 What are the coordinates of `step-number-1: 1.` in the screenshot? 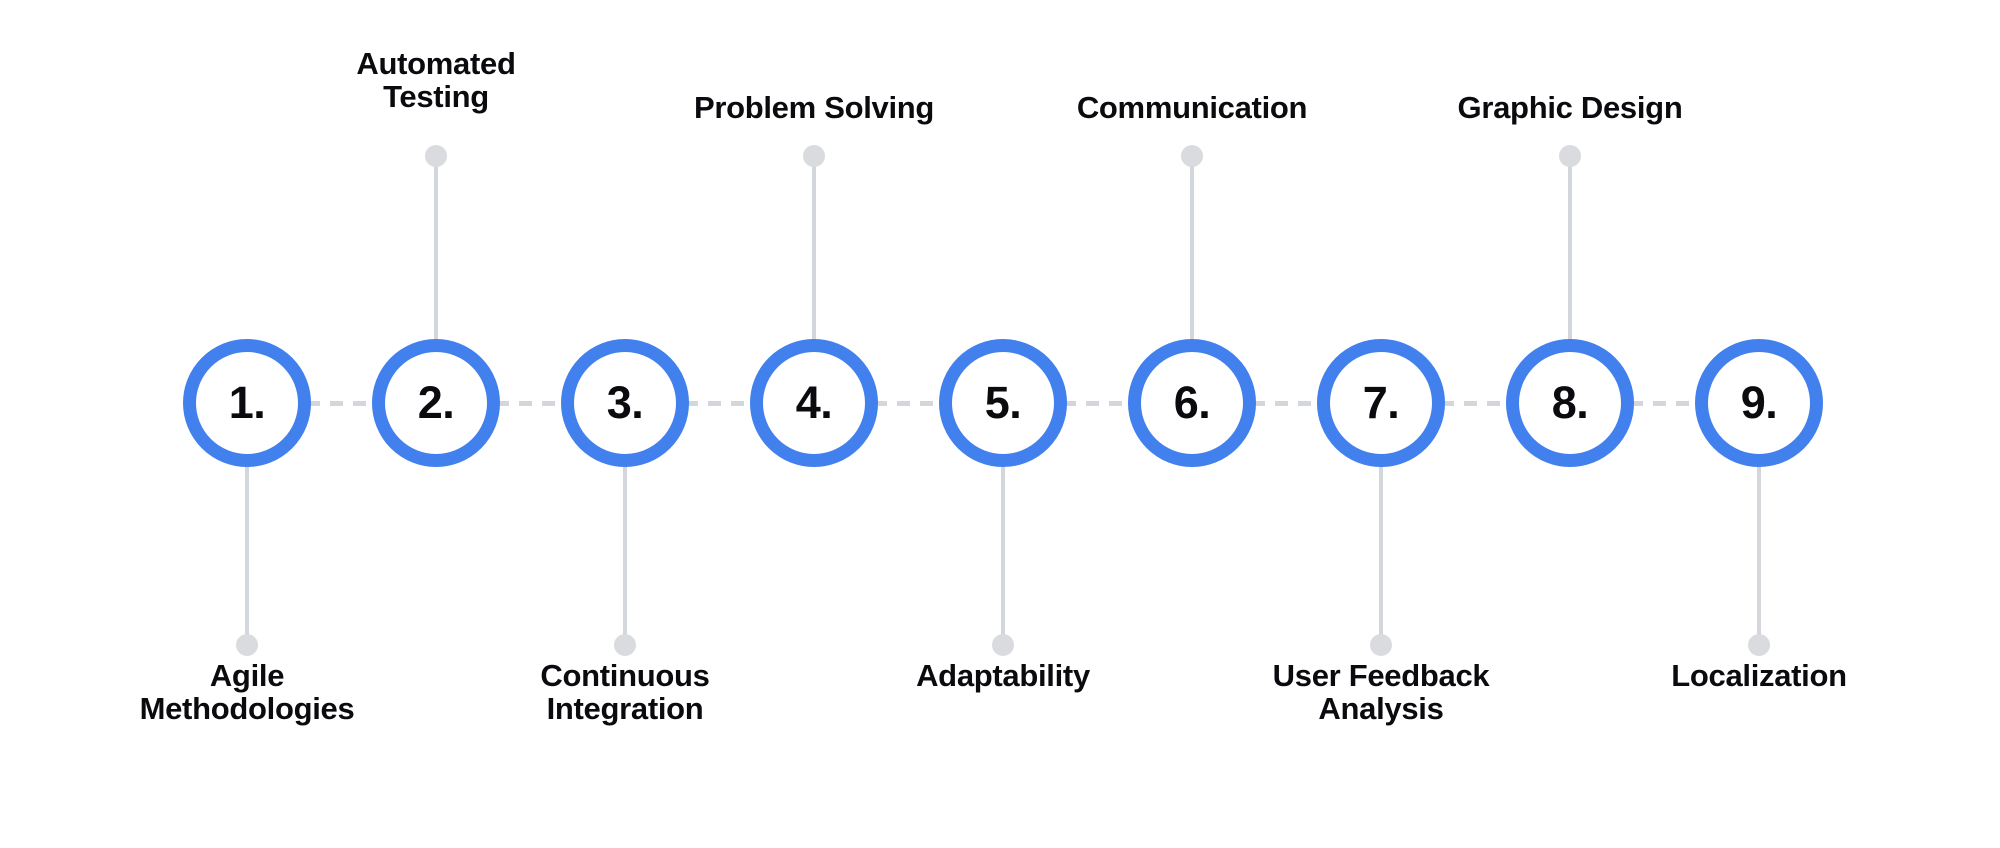 It's located at (247, 402).